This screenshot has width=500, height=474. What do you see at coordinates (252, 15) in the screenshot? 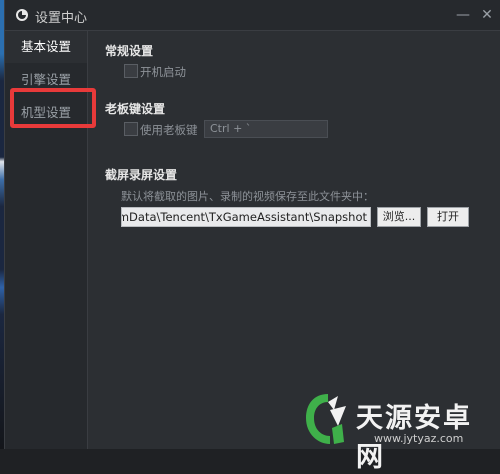
I see `title-bar: 设置中心 — ✕` at bounding box center [252, 15].